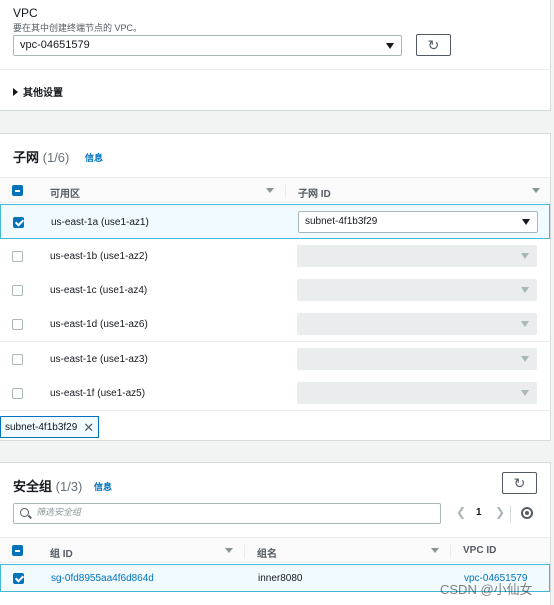 The height and width of the screenshot is (605, 554). What do you see at coordinates (275, 221) in the screenshot?
I see `subnet-row: us-east-1a (use1-az1) subnet-4f1b3f29` at bounding box center [275, 221].